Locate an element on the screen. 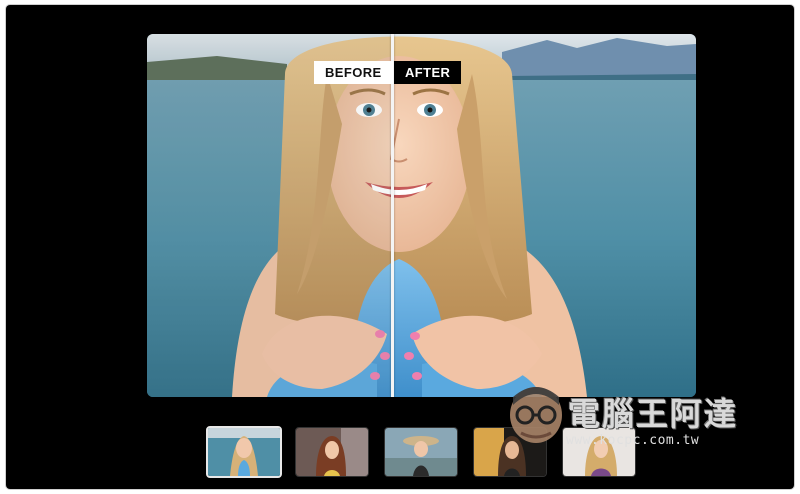  before-label: BEFORE is located at coordinates (353, 72).